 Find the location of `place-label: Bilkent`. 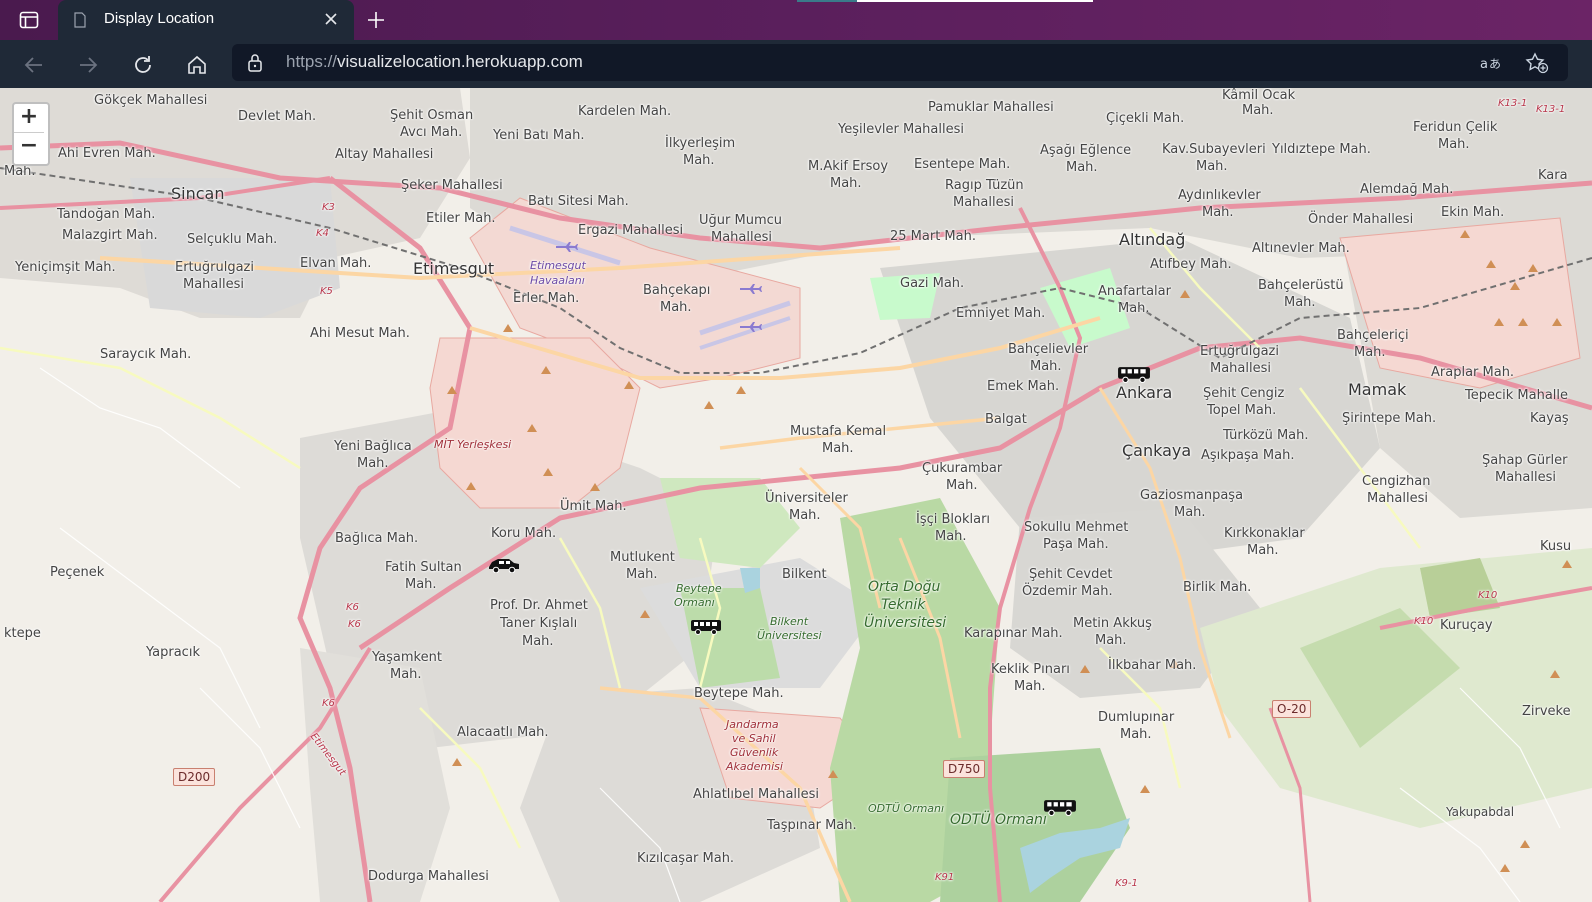

place-label: Bilkent is located at coordinates (789, 621).